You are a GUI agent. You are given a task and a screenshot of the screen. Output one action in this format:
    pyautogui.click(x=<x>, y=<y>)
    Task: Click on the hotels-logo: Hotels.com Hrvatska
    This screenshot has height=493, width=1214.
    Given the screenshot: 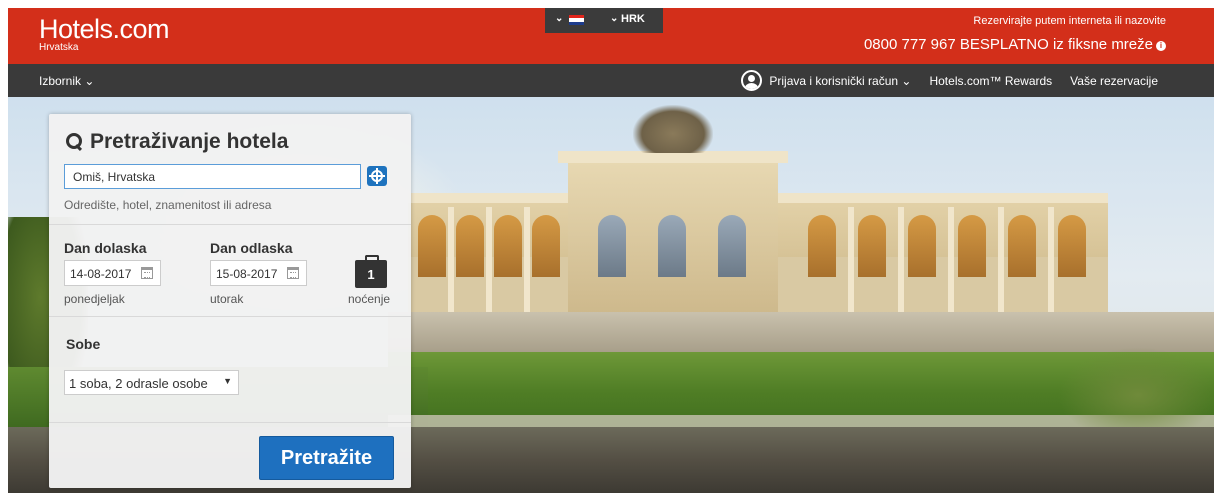 What is the action you would take?
    pyautogui.click(x=104, y=33)
    